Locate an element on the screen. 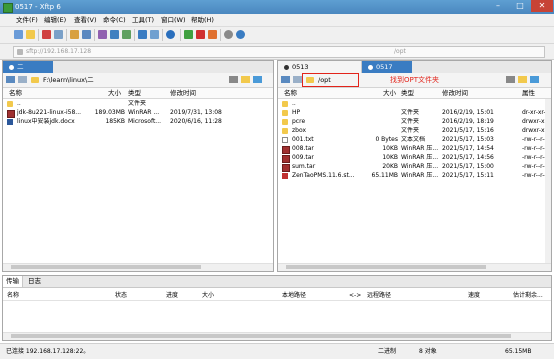  address-input: sftp://192.168.17.128 /opt is located at coordinates (279, 52).